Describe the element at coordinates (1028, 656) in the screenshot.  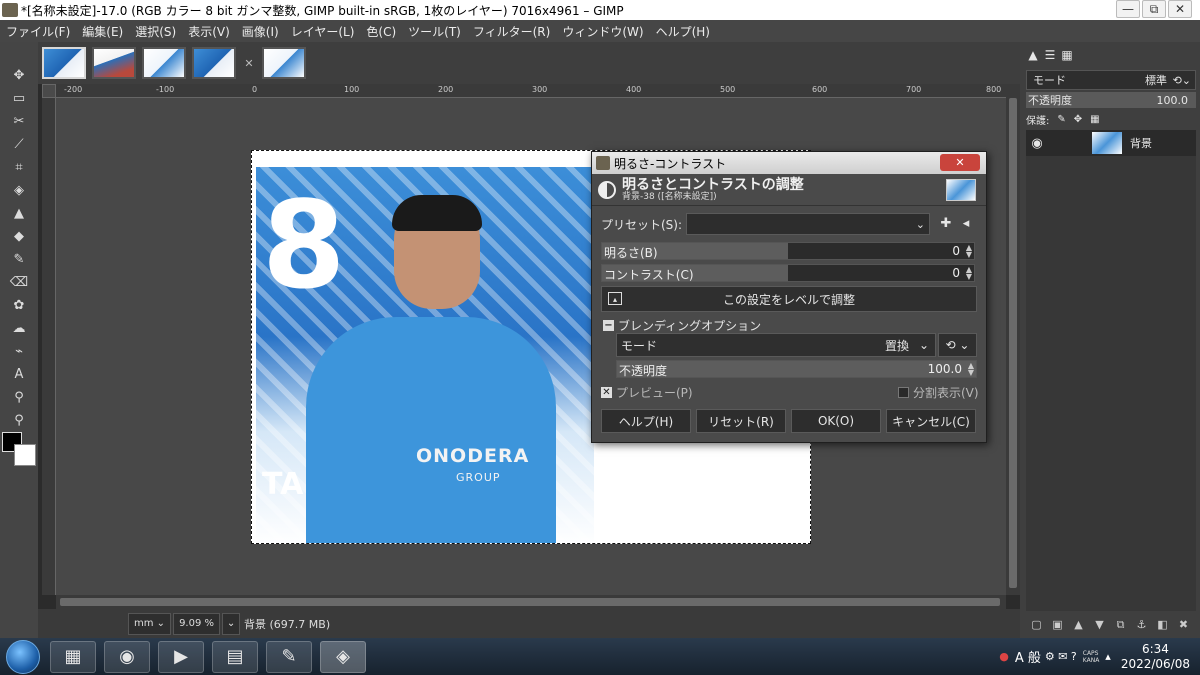
I see `ime-indicator: A 般` at that location.